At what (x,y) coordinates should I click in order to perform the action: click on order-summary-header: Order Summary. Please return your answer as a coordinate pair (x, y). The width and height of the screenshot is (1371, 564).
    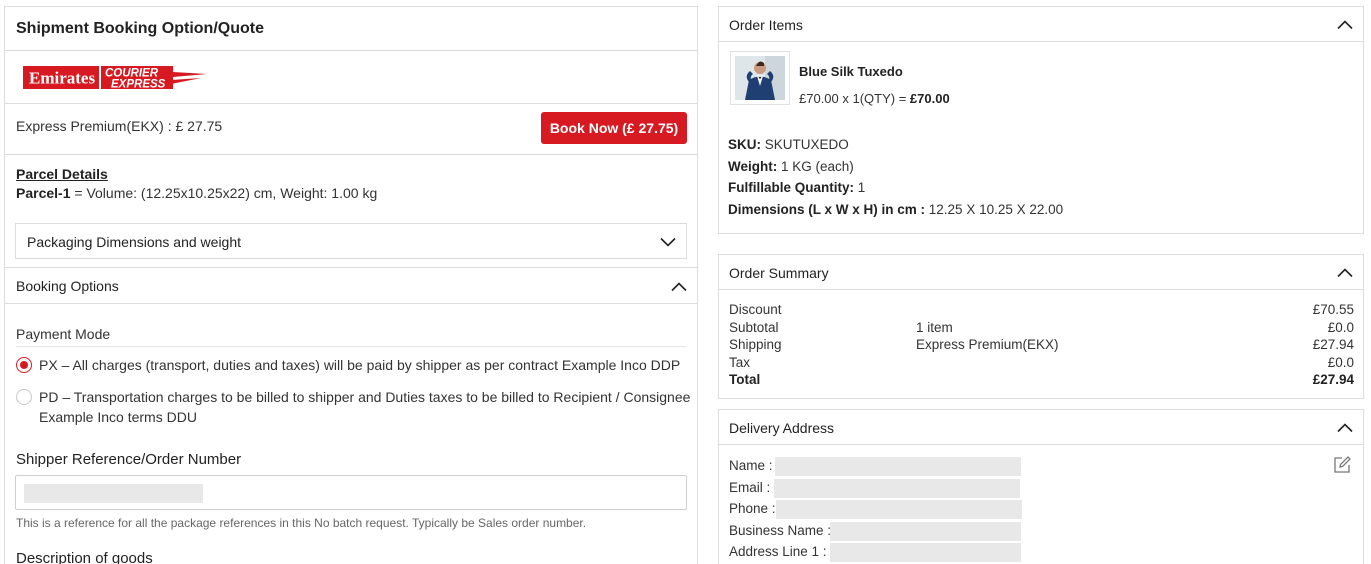
    Looking at the image, I should click on (1041, 272).